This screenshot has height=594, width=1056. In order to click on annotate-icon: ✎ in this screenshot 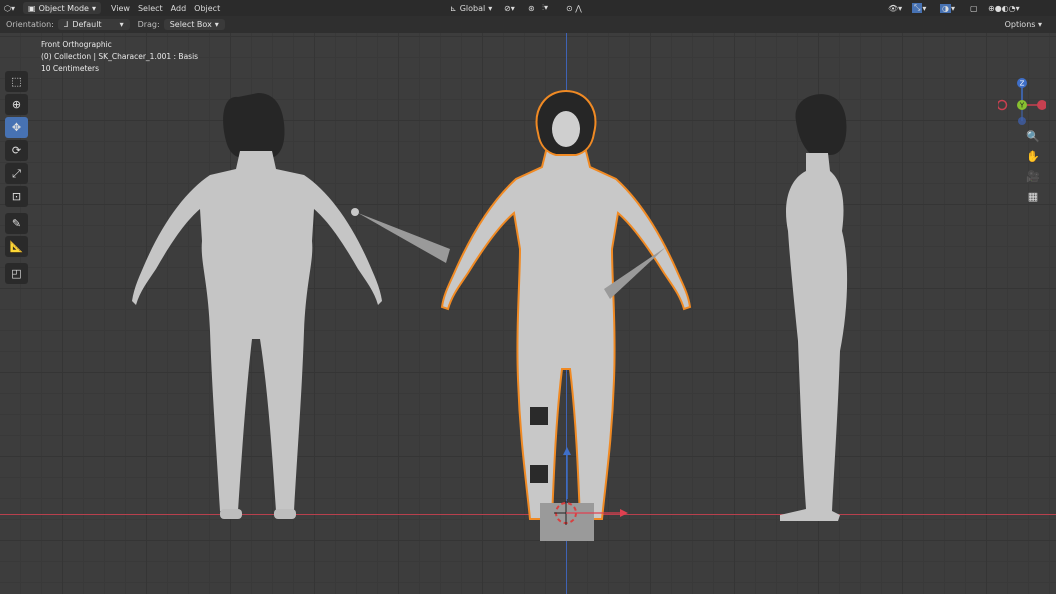, I will do `click(16, 223)`.